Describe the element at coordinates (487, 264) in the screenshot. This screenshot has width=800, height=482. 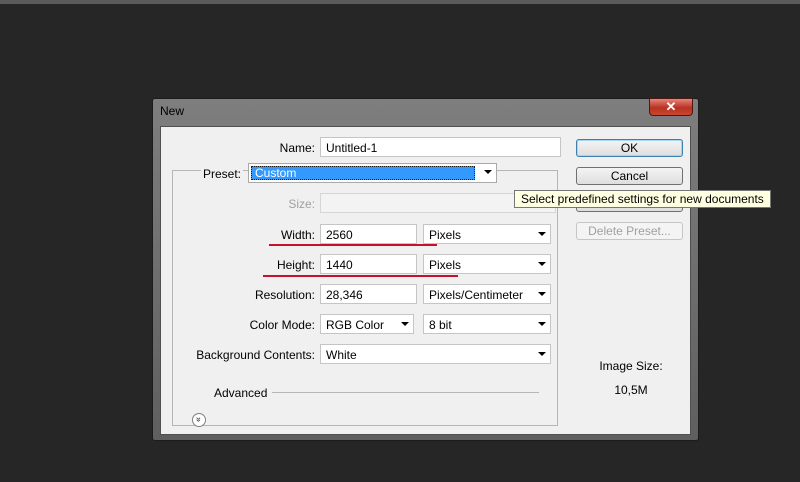
I see `height-unit-select: Pixels` at that location.